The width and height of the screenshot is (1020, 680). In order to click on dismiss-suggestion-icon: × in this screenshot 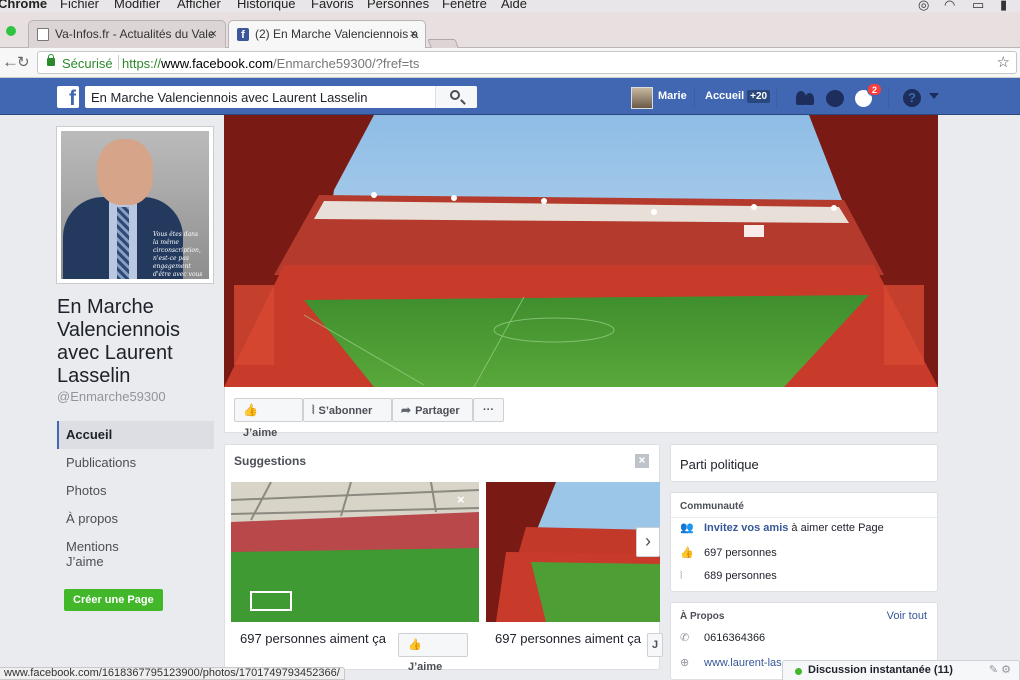, I will do `click(461, 499)`.